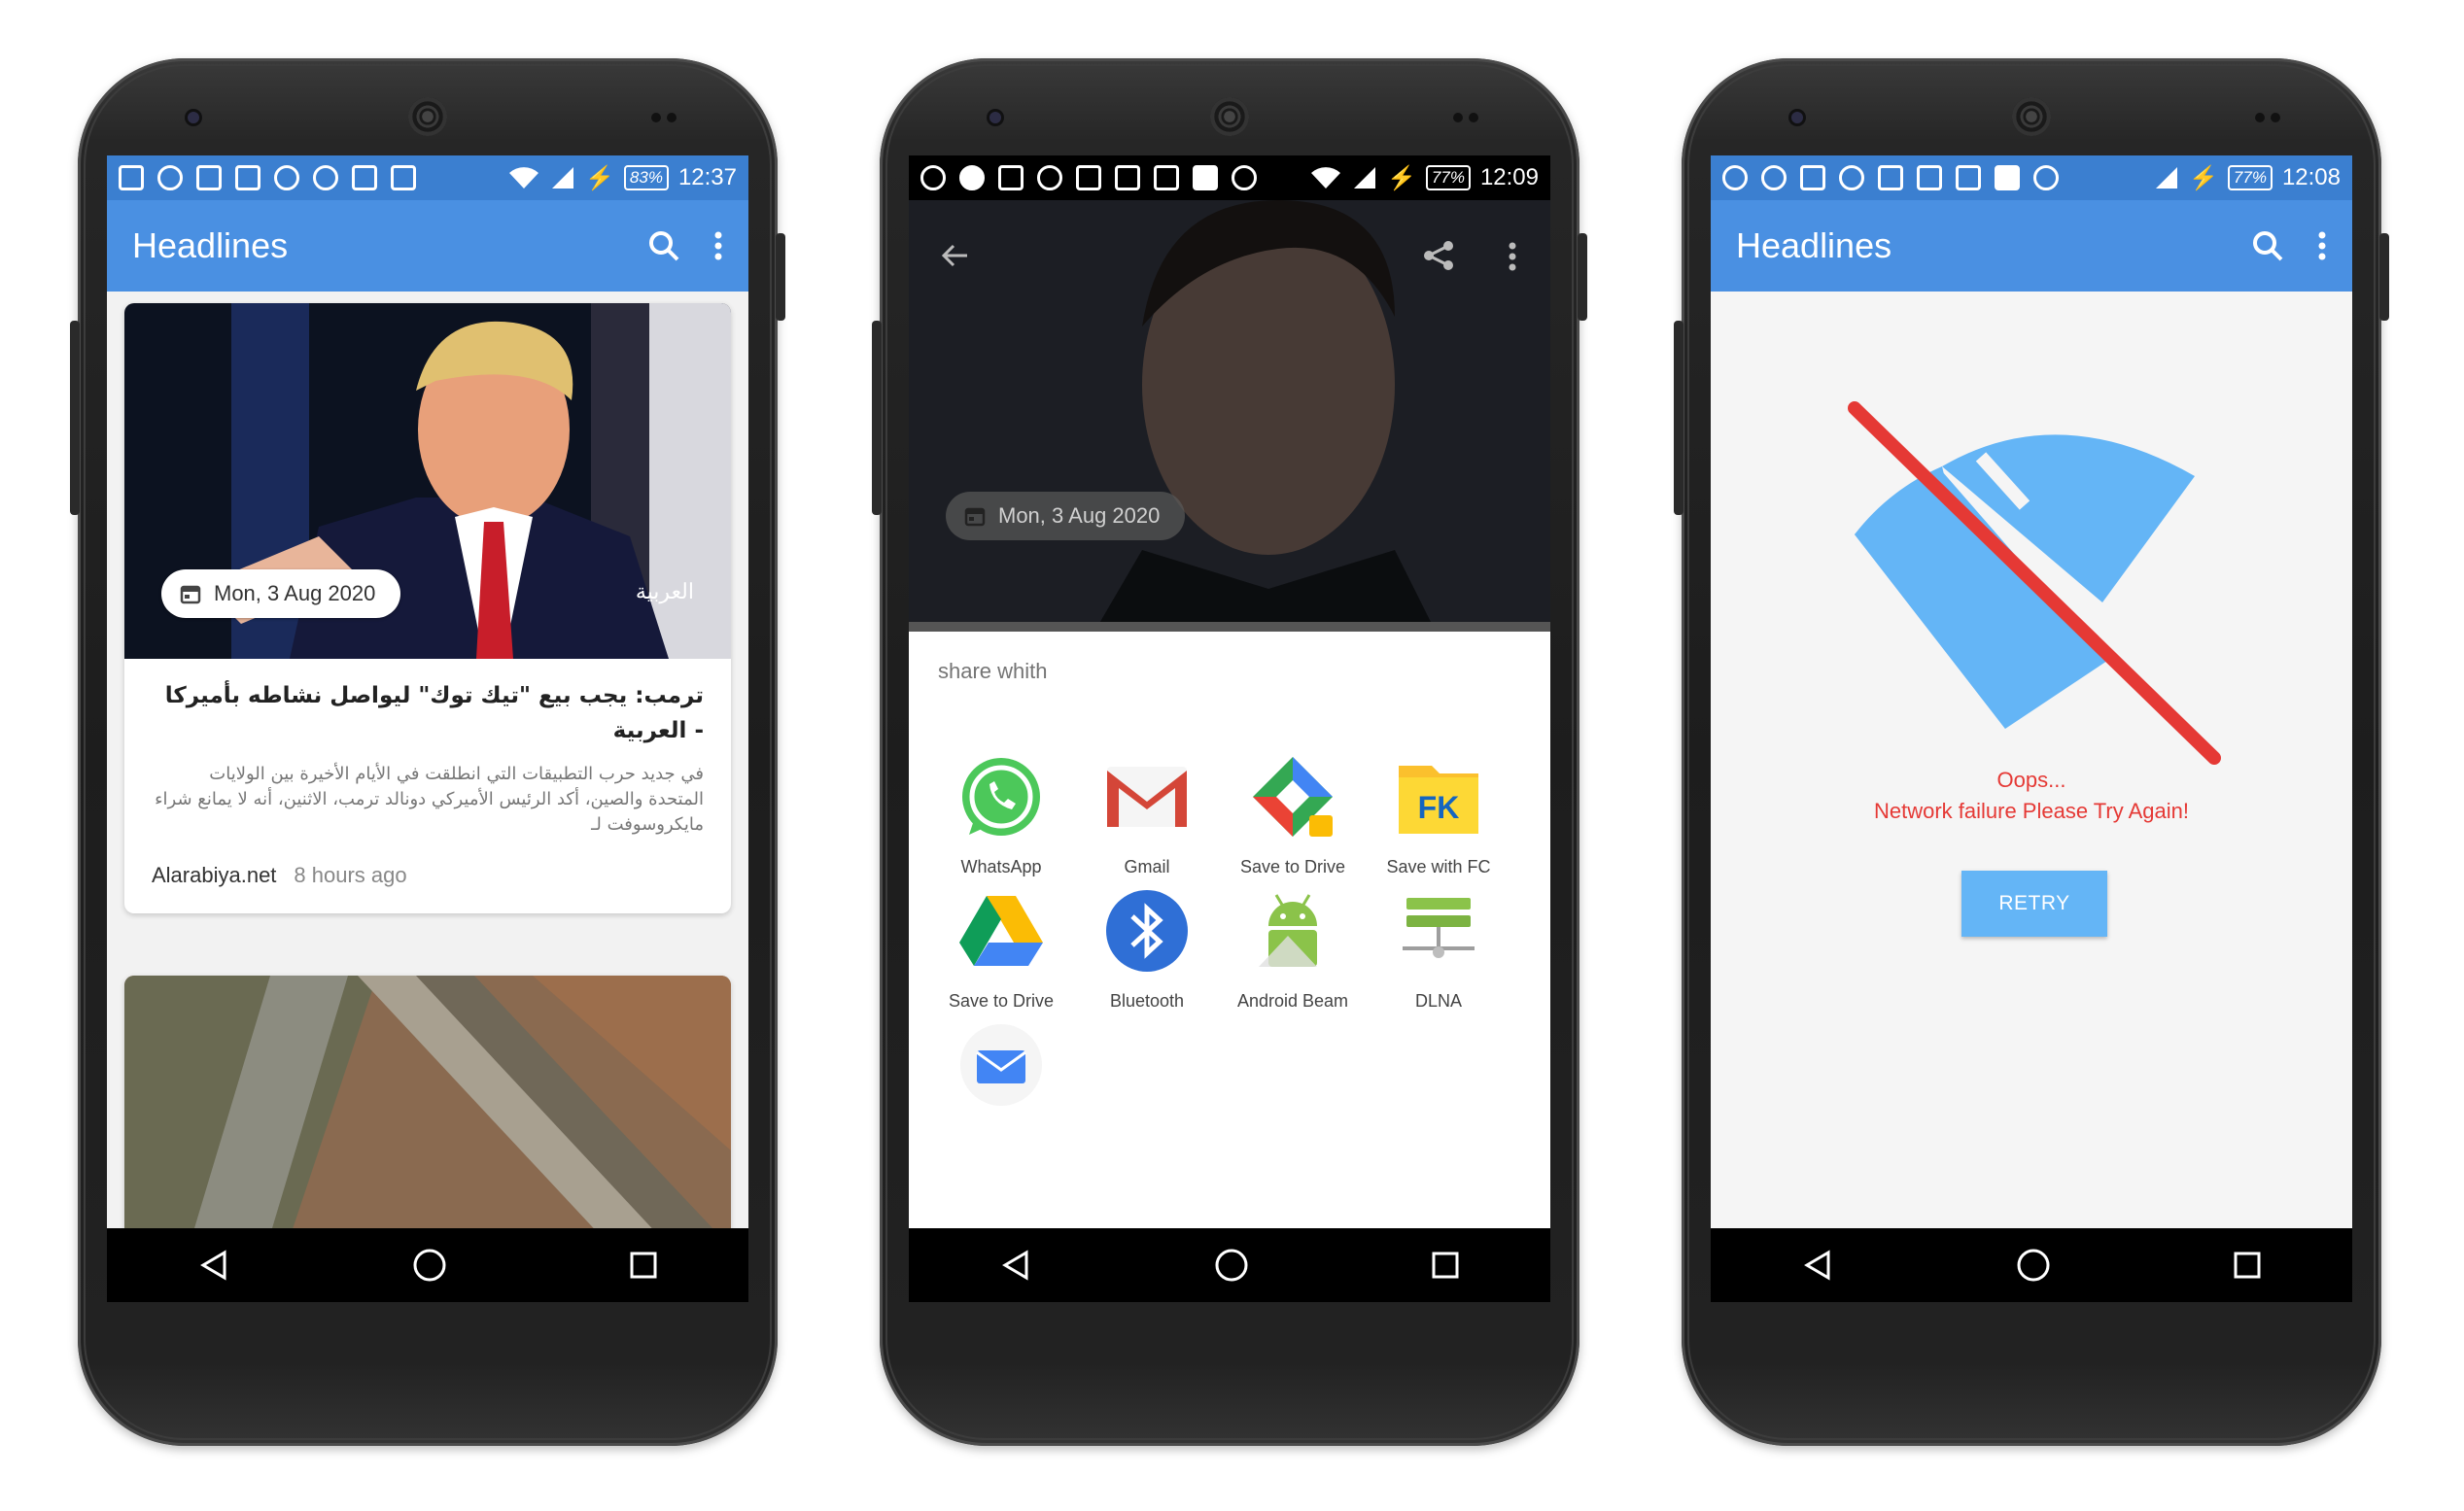  Describe the element at coordinates (1001, 813) in the screenshot. I see `share-app-whatsapp: WhatsApp` at that location.